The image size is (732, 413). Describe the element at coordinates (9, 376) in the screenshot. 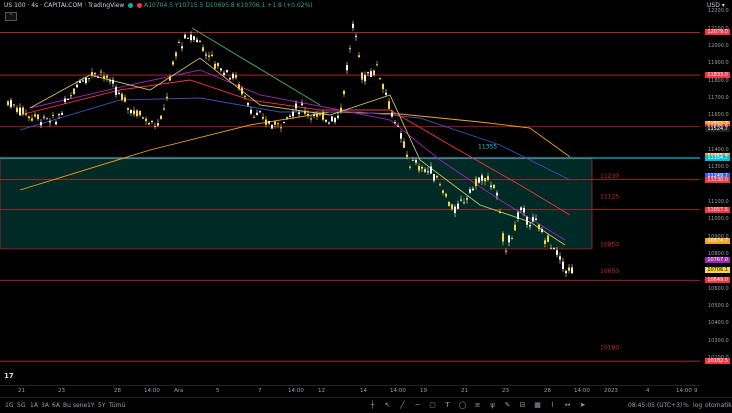

I see `tradingview-logo-icon: 17` at that location.